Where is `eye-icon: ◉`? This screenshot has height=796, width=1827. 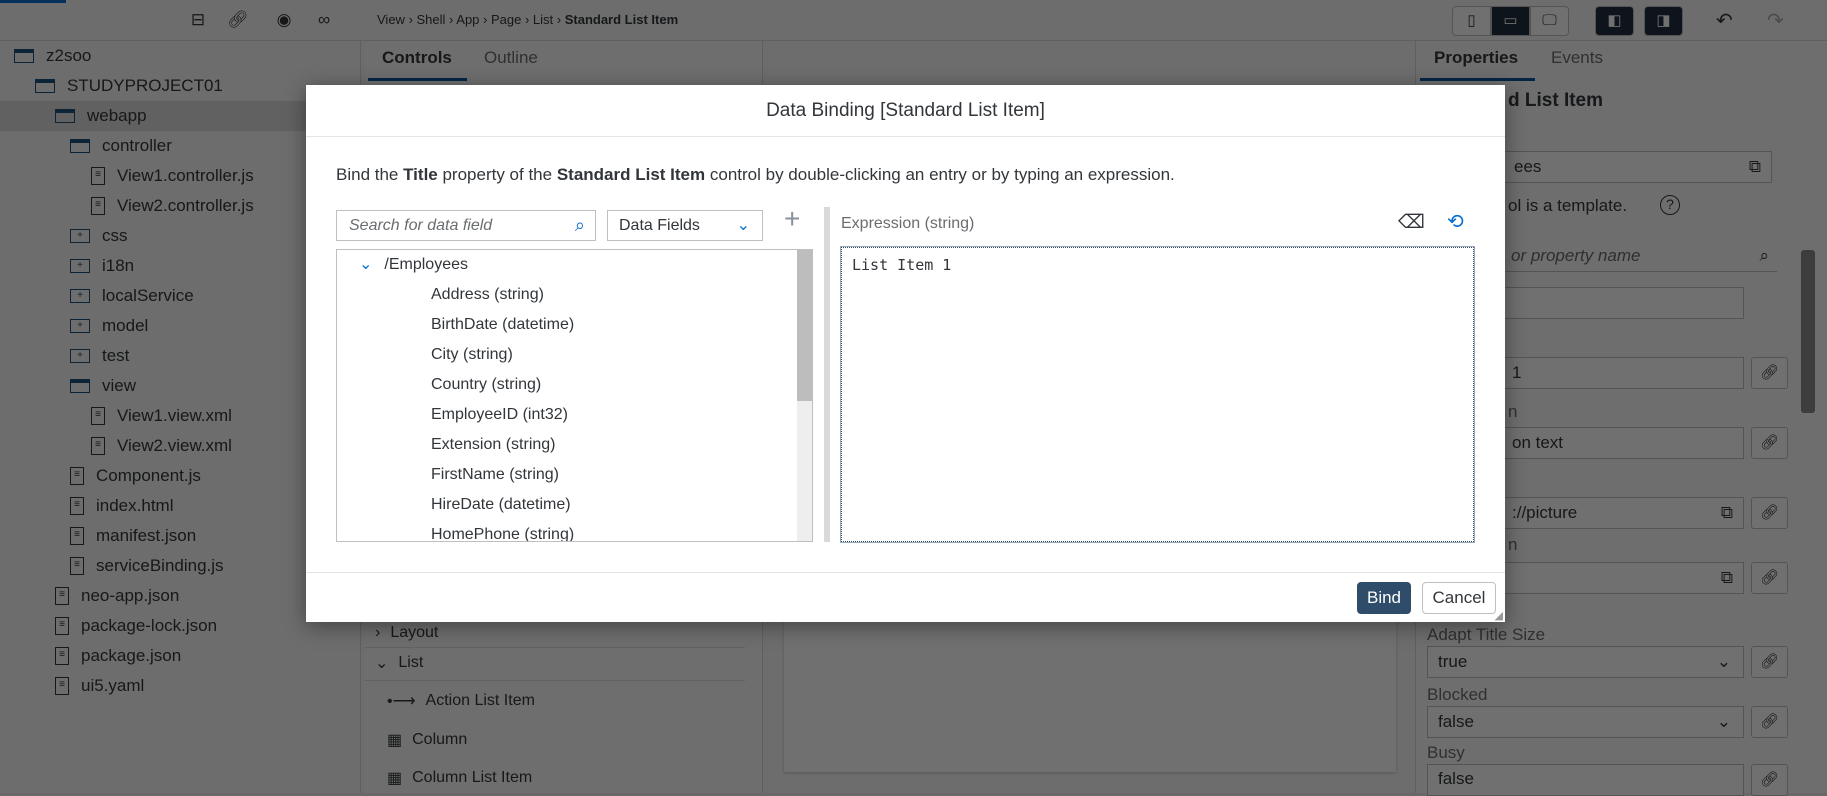 eye-icon: ◉ is located at coordinates (284, 20).